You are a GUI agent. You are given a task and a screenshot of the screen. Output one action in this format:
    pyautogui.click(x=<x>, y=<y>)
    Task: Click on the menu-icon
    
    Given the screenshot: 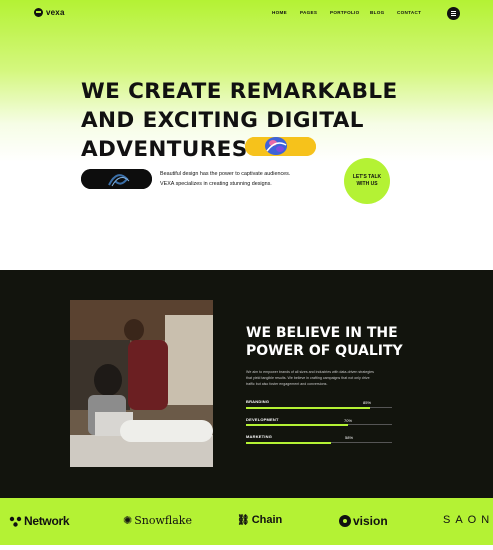 What is the action you would take?
    pyautogui.click(x=453, y=11)
    